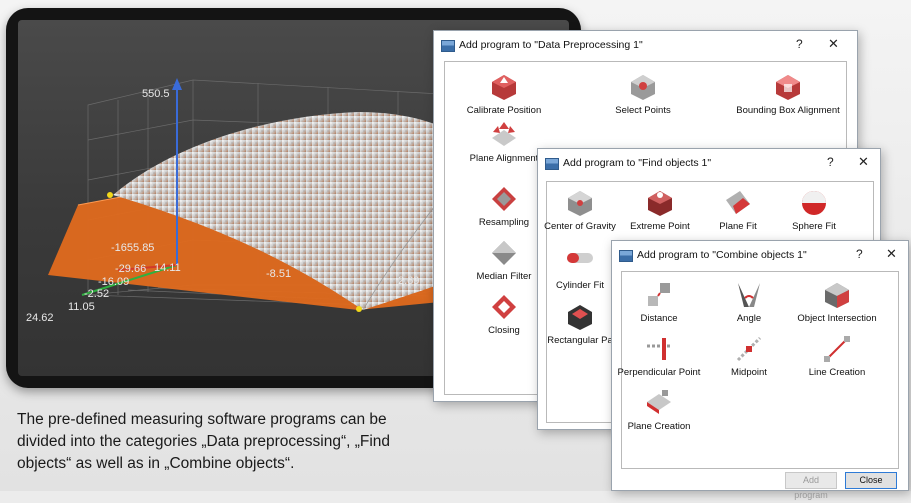 This screenshot has height=503, width=911. Describe the element at coordinates (504, 307) in the screenshot. I see `closing-icon` at that location.